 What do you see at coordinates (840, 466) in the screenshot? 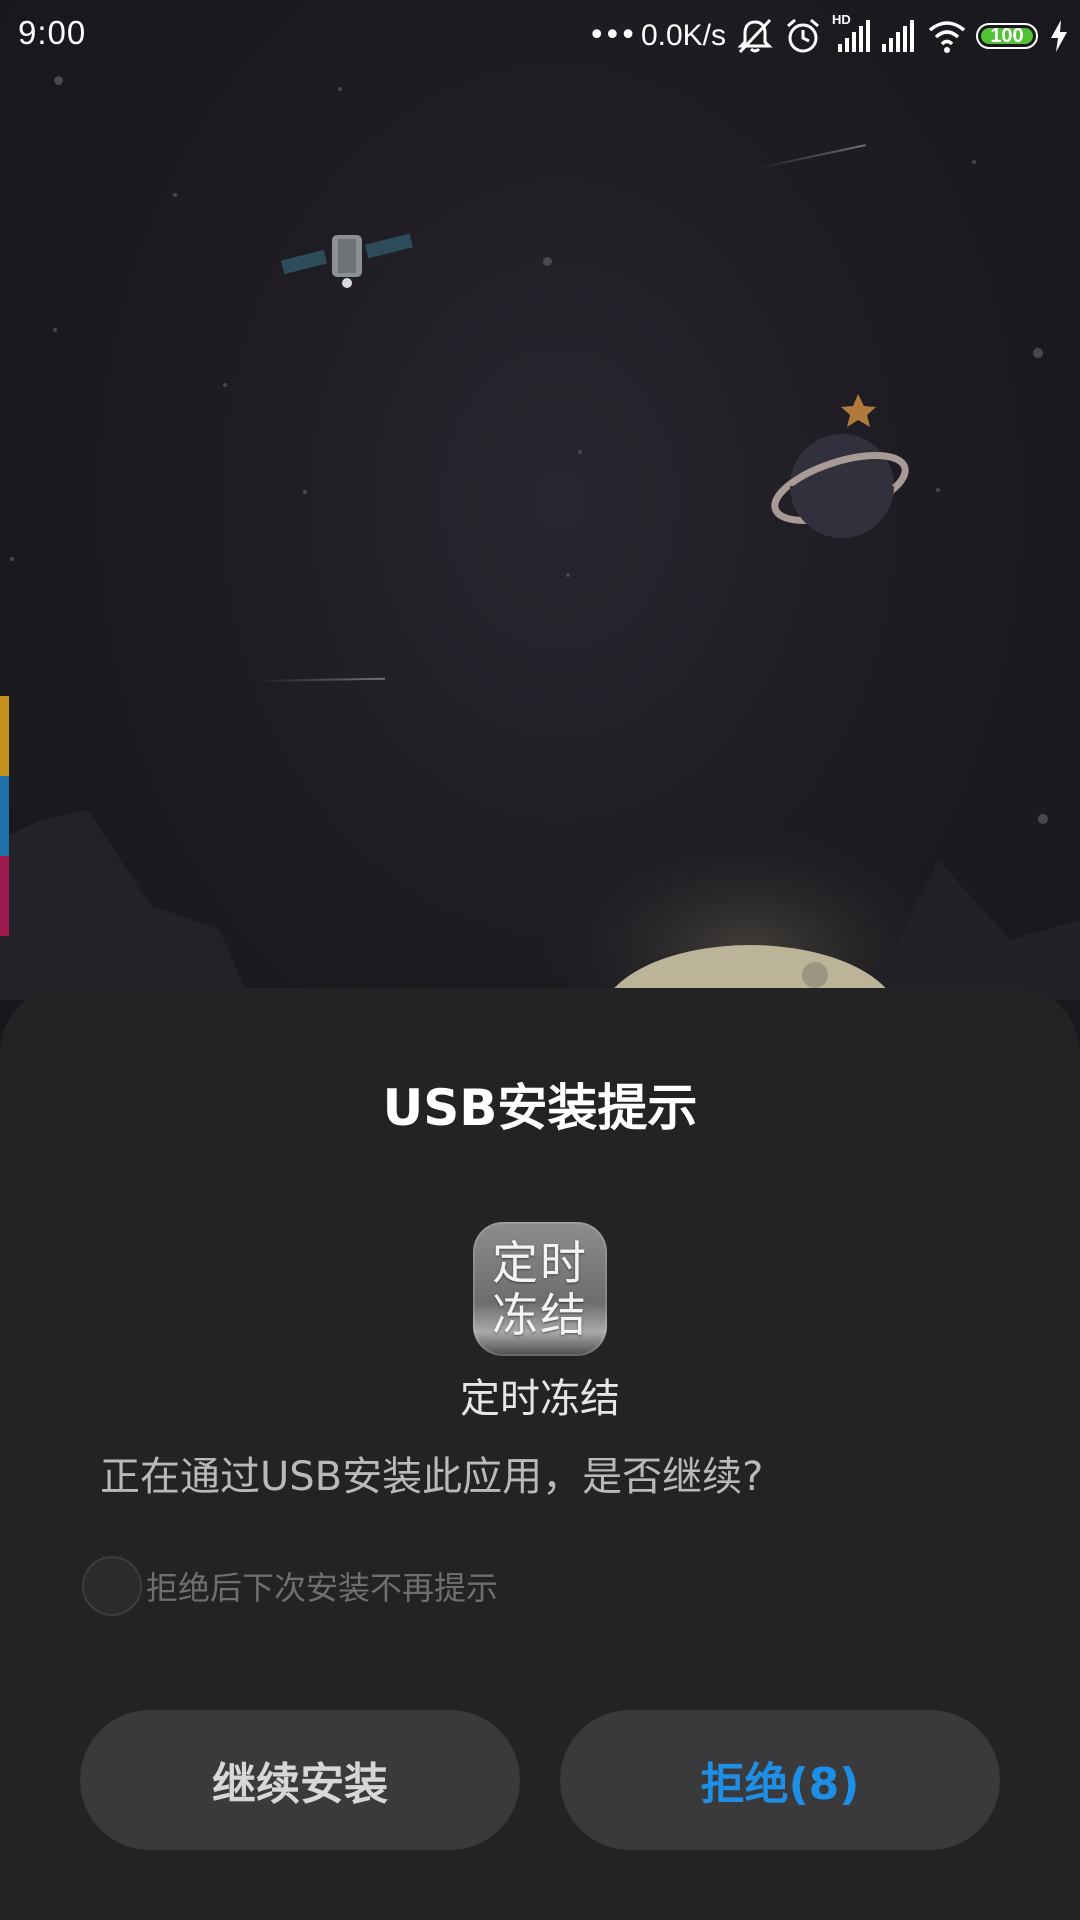
I see `planet-illustration` at bounding box center [840, 466].